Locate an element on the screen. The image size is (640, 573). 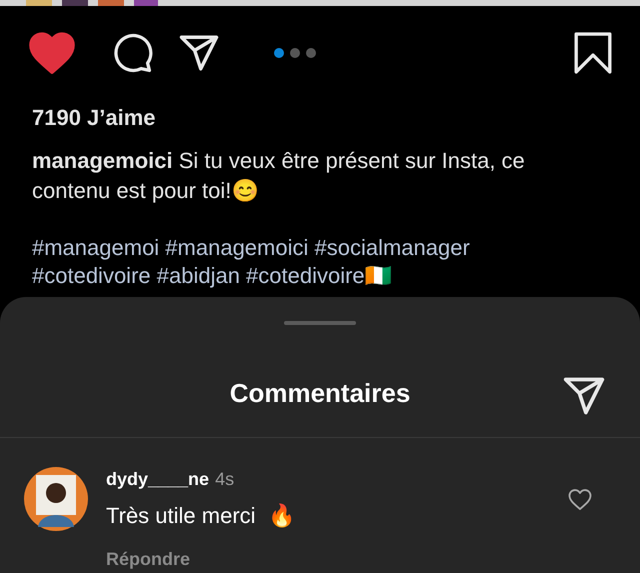
avatar is located at coordinates (56, 499).